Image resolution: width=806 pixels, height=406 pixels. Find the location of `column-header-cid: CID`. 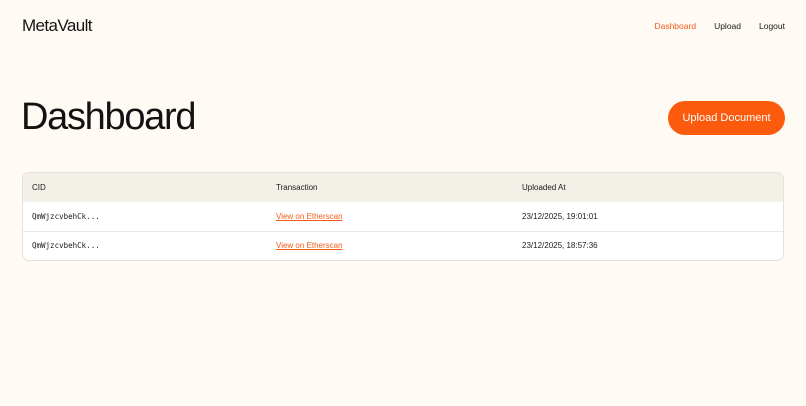

column-header-cid: CID is located at coordinates (39, 187).